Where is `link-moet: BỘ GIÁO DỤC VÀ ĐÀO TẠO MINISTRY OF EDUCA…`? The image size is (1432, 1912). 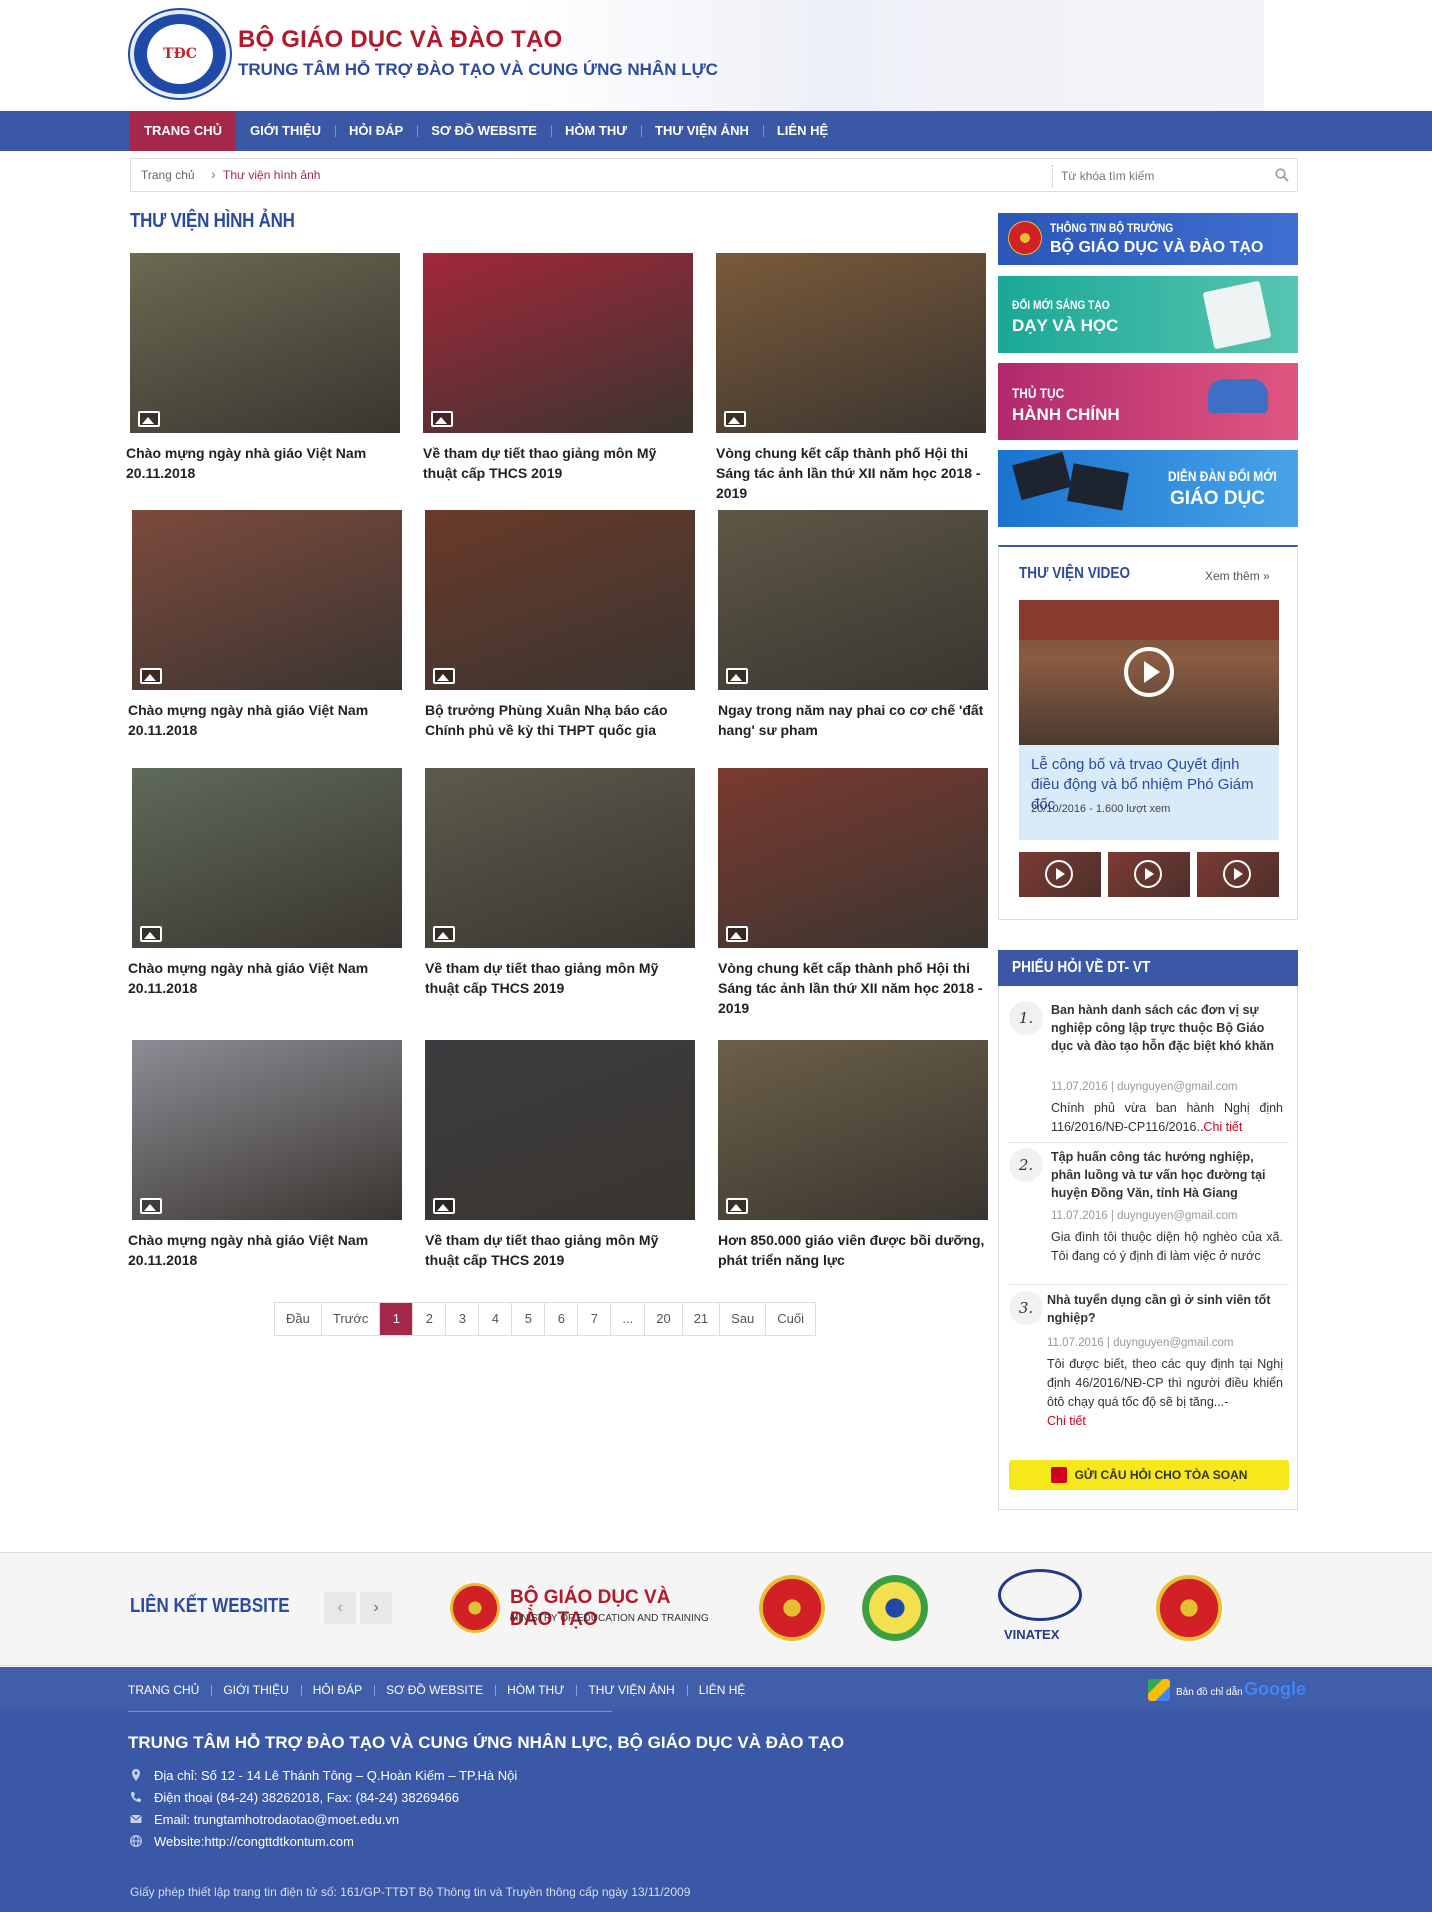 link-moet: BỘ GIÁO DỤC VÀ ĐÀO TẠO MINISTRY OF EDUCA… is located at coordinates (580, 1611).